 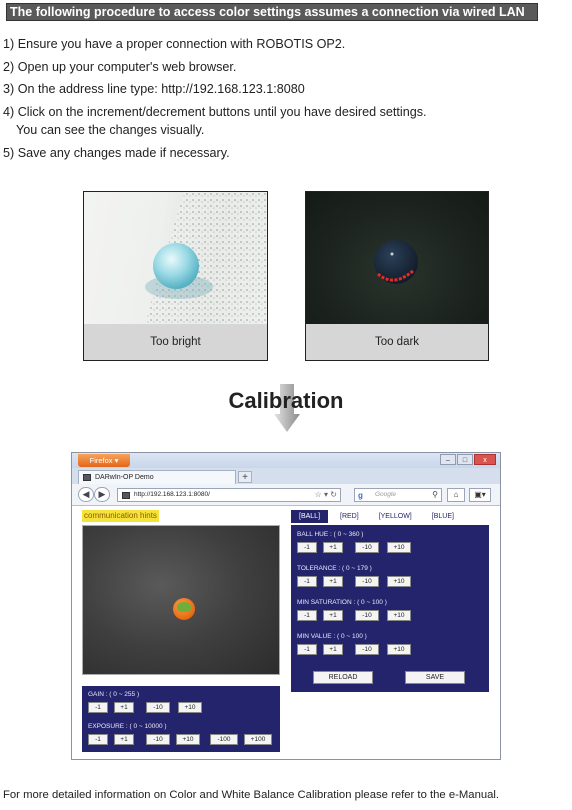 What do you see at coordinates (367, 615) in the screenshot?
I see `saturation-minus-10-button: -10` at bounding box center [367, 615].